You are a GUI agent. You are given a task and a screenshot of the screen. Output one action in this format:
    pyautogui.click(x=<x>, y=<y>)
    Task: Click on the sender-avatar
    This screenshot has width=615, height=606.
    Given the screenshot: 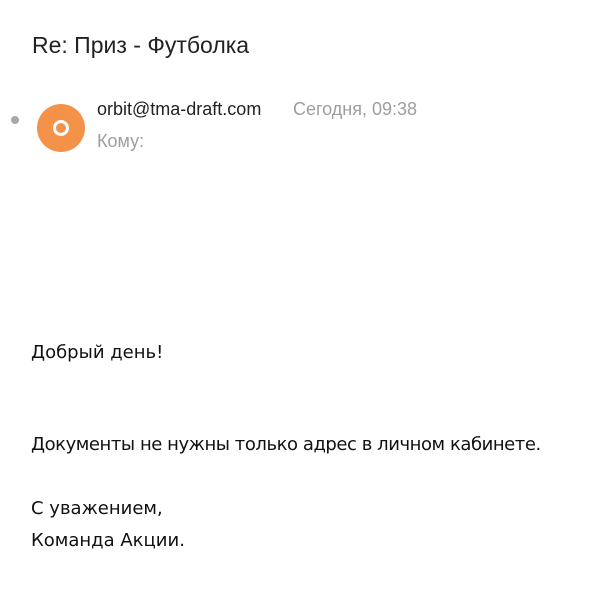 What is the action you would take?
    pyautogui.click(x=61, y=128)
    